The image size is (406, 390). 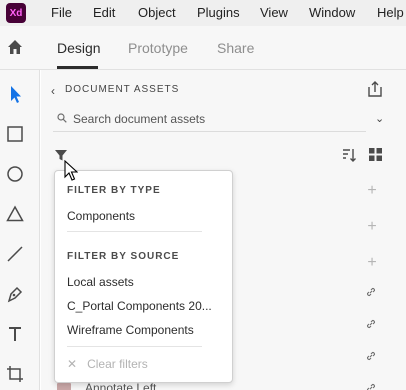 What do you see at coordinates (53, 91) in the screenshot?
I see `back-chevron-icon: ‹` at bounding box center [53, 91].